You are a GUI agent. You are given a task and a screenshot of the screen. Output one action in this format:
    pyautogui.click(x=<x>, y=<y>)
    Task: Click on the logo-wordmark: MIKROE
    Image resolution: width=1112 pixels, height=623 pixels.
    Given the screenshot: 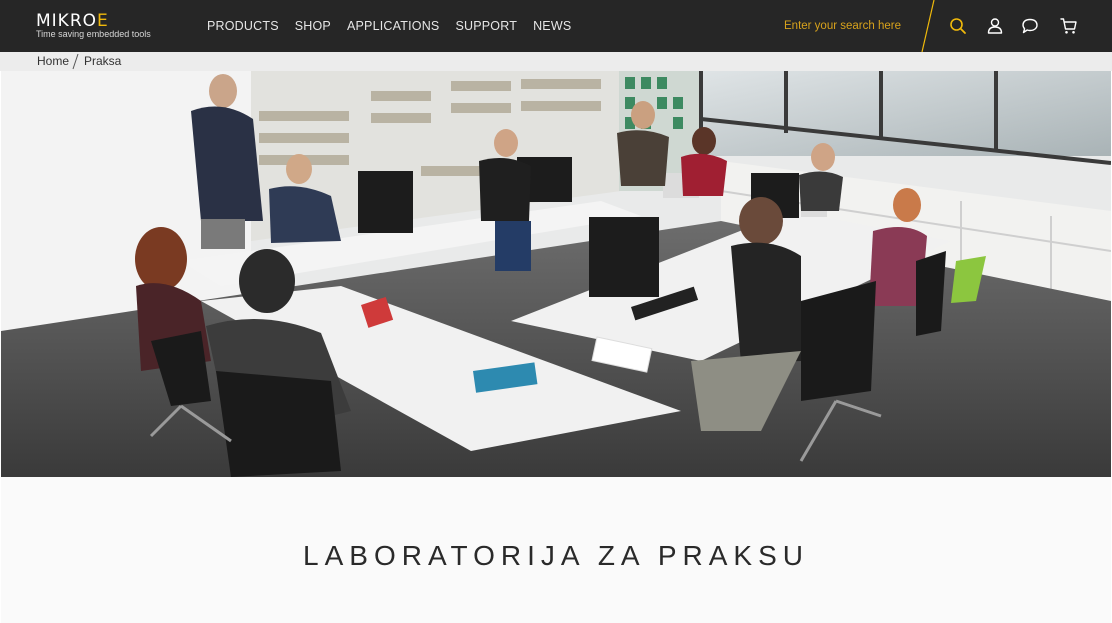 What is the action you would take?
    pyautogui.click(x=72, y=21)
    